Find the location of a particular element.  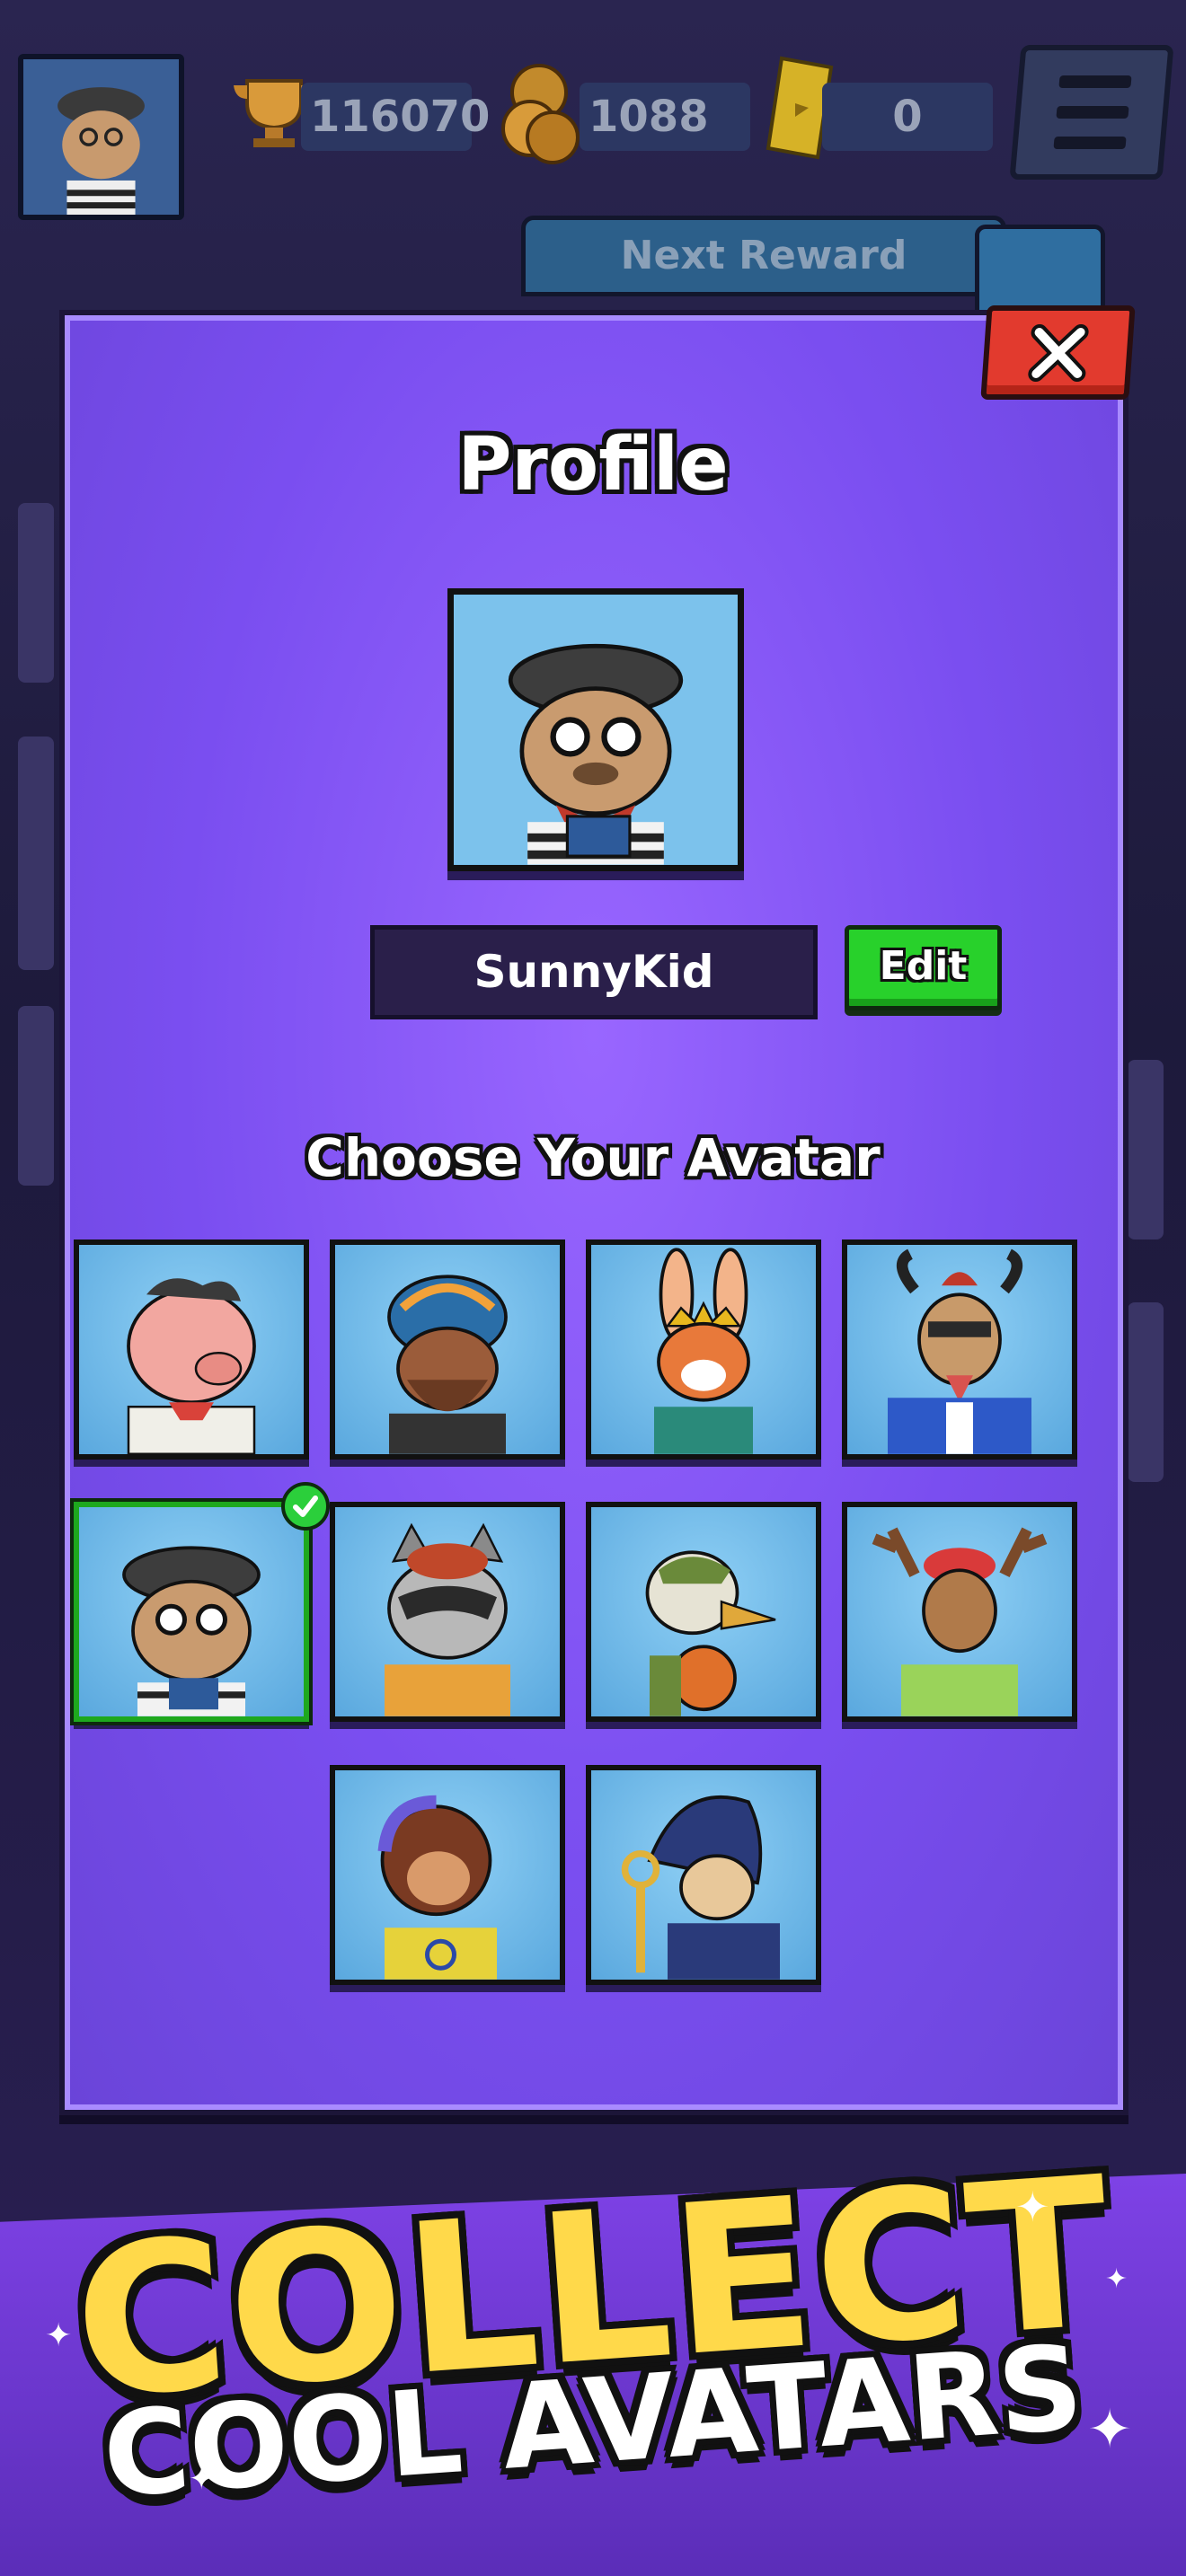

trophy-count: 116070 is located at coordinates (395, 117).